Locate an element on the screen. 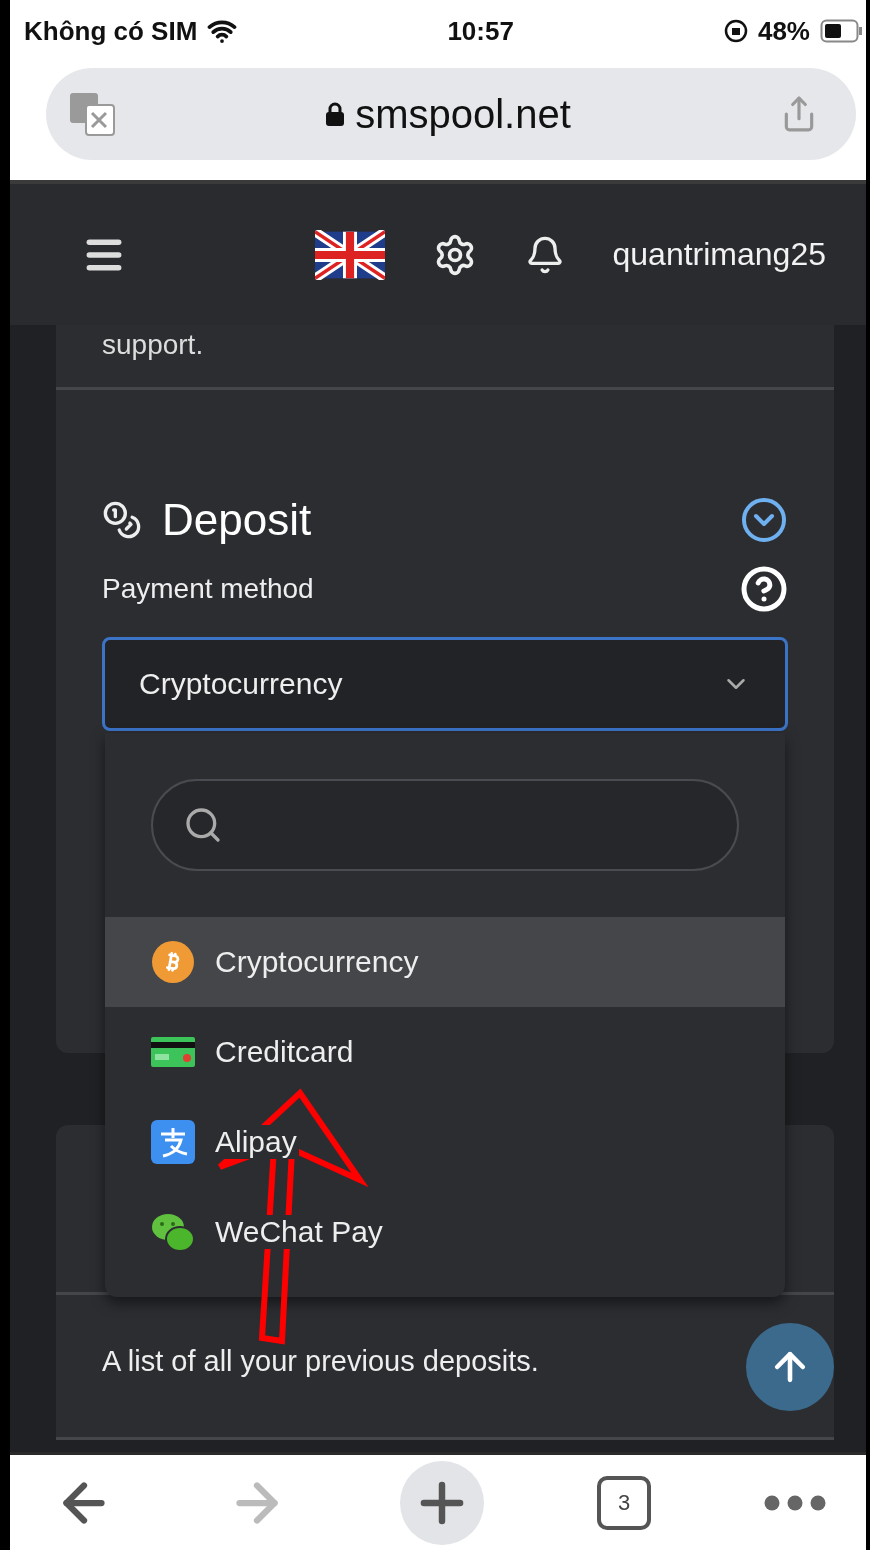 The width and height of the screenshot is (870, 1550). carrier-text: Không có SIM is located at coordinates (111, 31).